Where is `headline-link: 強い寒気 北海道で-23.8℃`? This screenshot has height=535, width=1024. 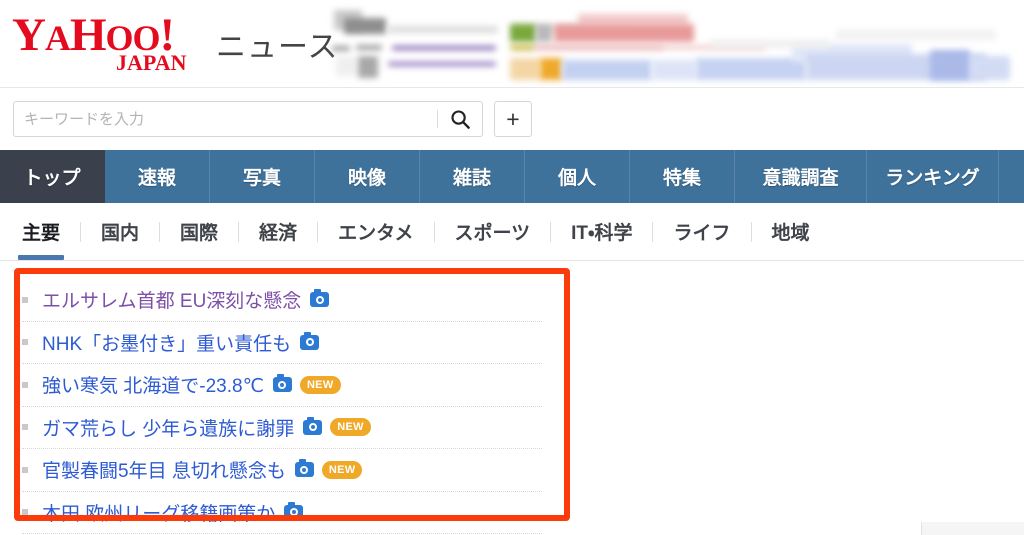 headline-link: 強い寒気 北海道で-23.8℃ is located at coordinates (153, 384).